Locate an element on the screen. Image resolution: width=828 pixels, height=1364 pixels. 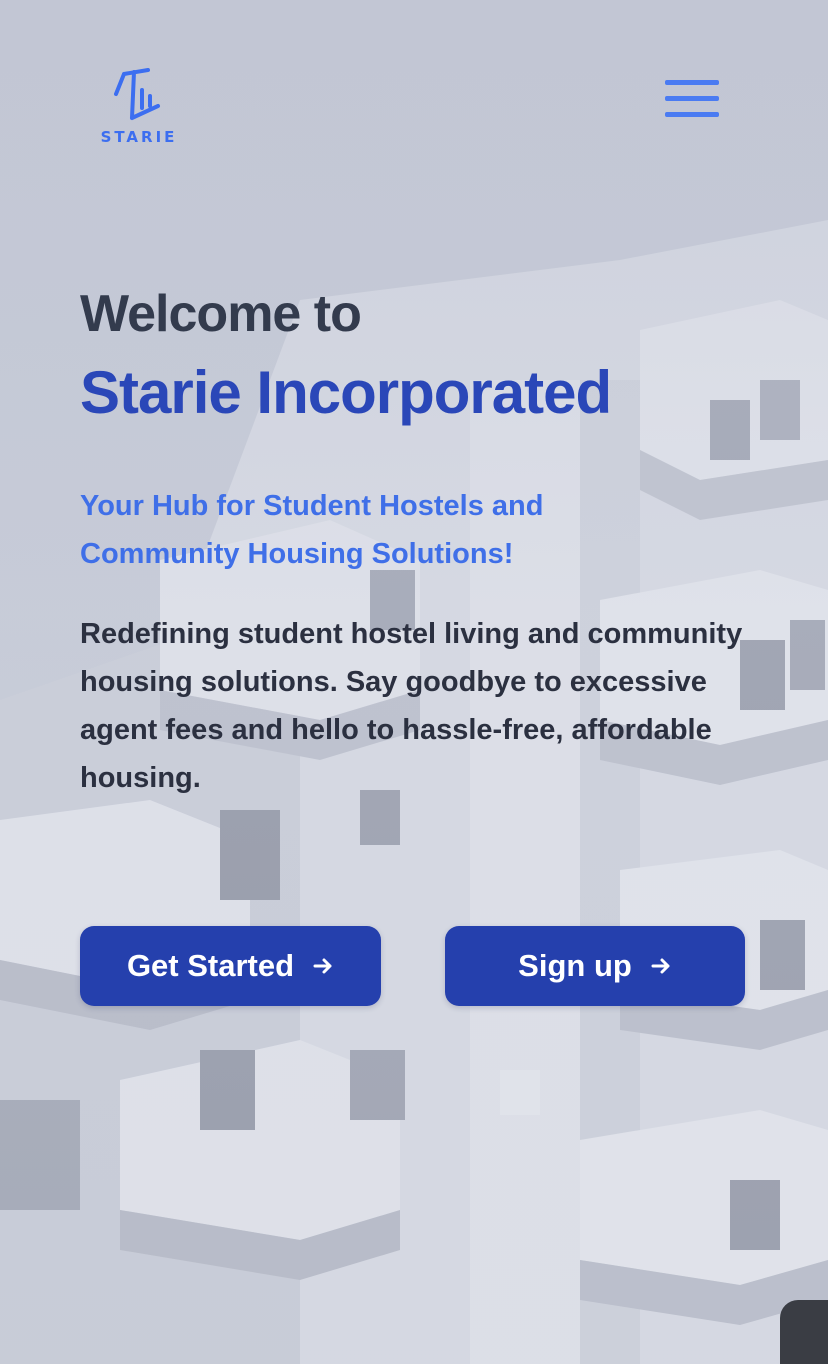
get-started-button: Get Started is located at coordinates (230, 966).